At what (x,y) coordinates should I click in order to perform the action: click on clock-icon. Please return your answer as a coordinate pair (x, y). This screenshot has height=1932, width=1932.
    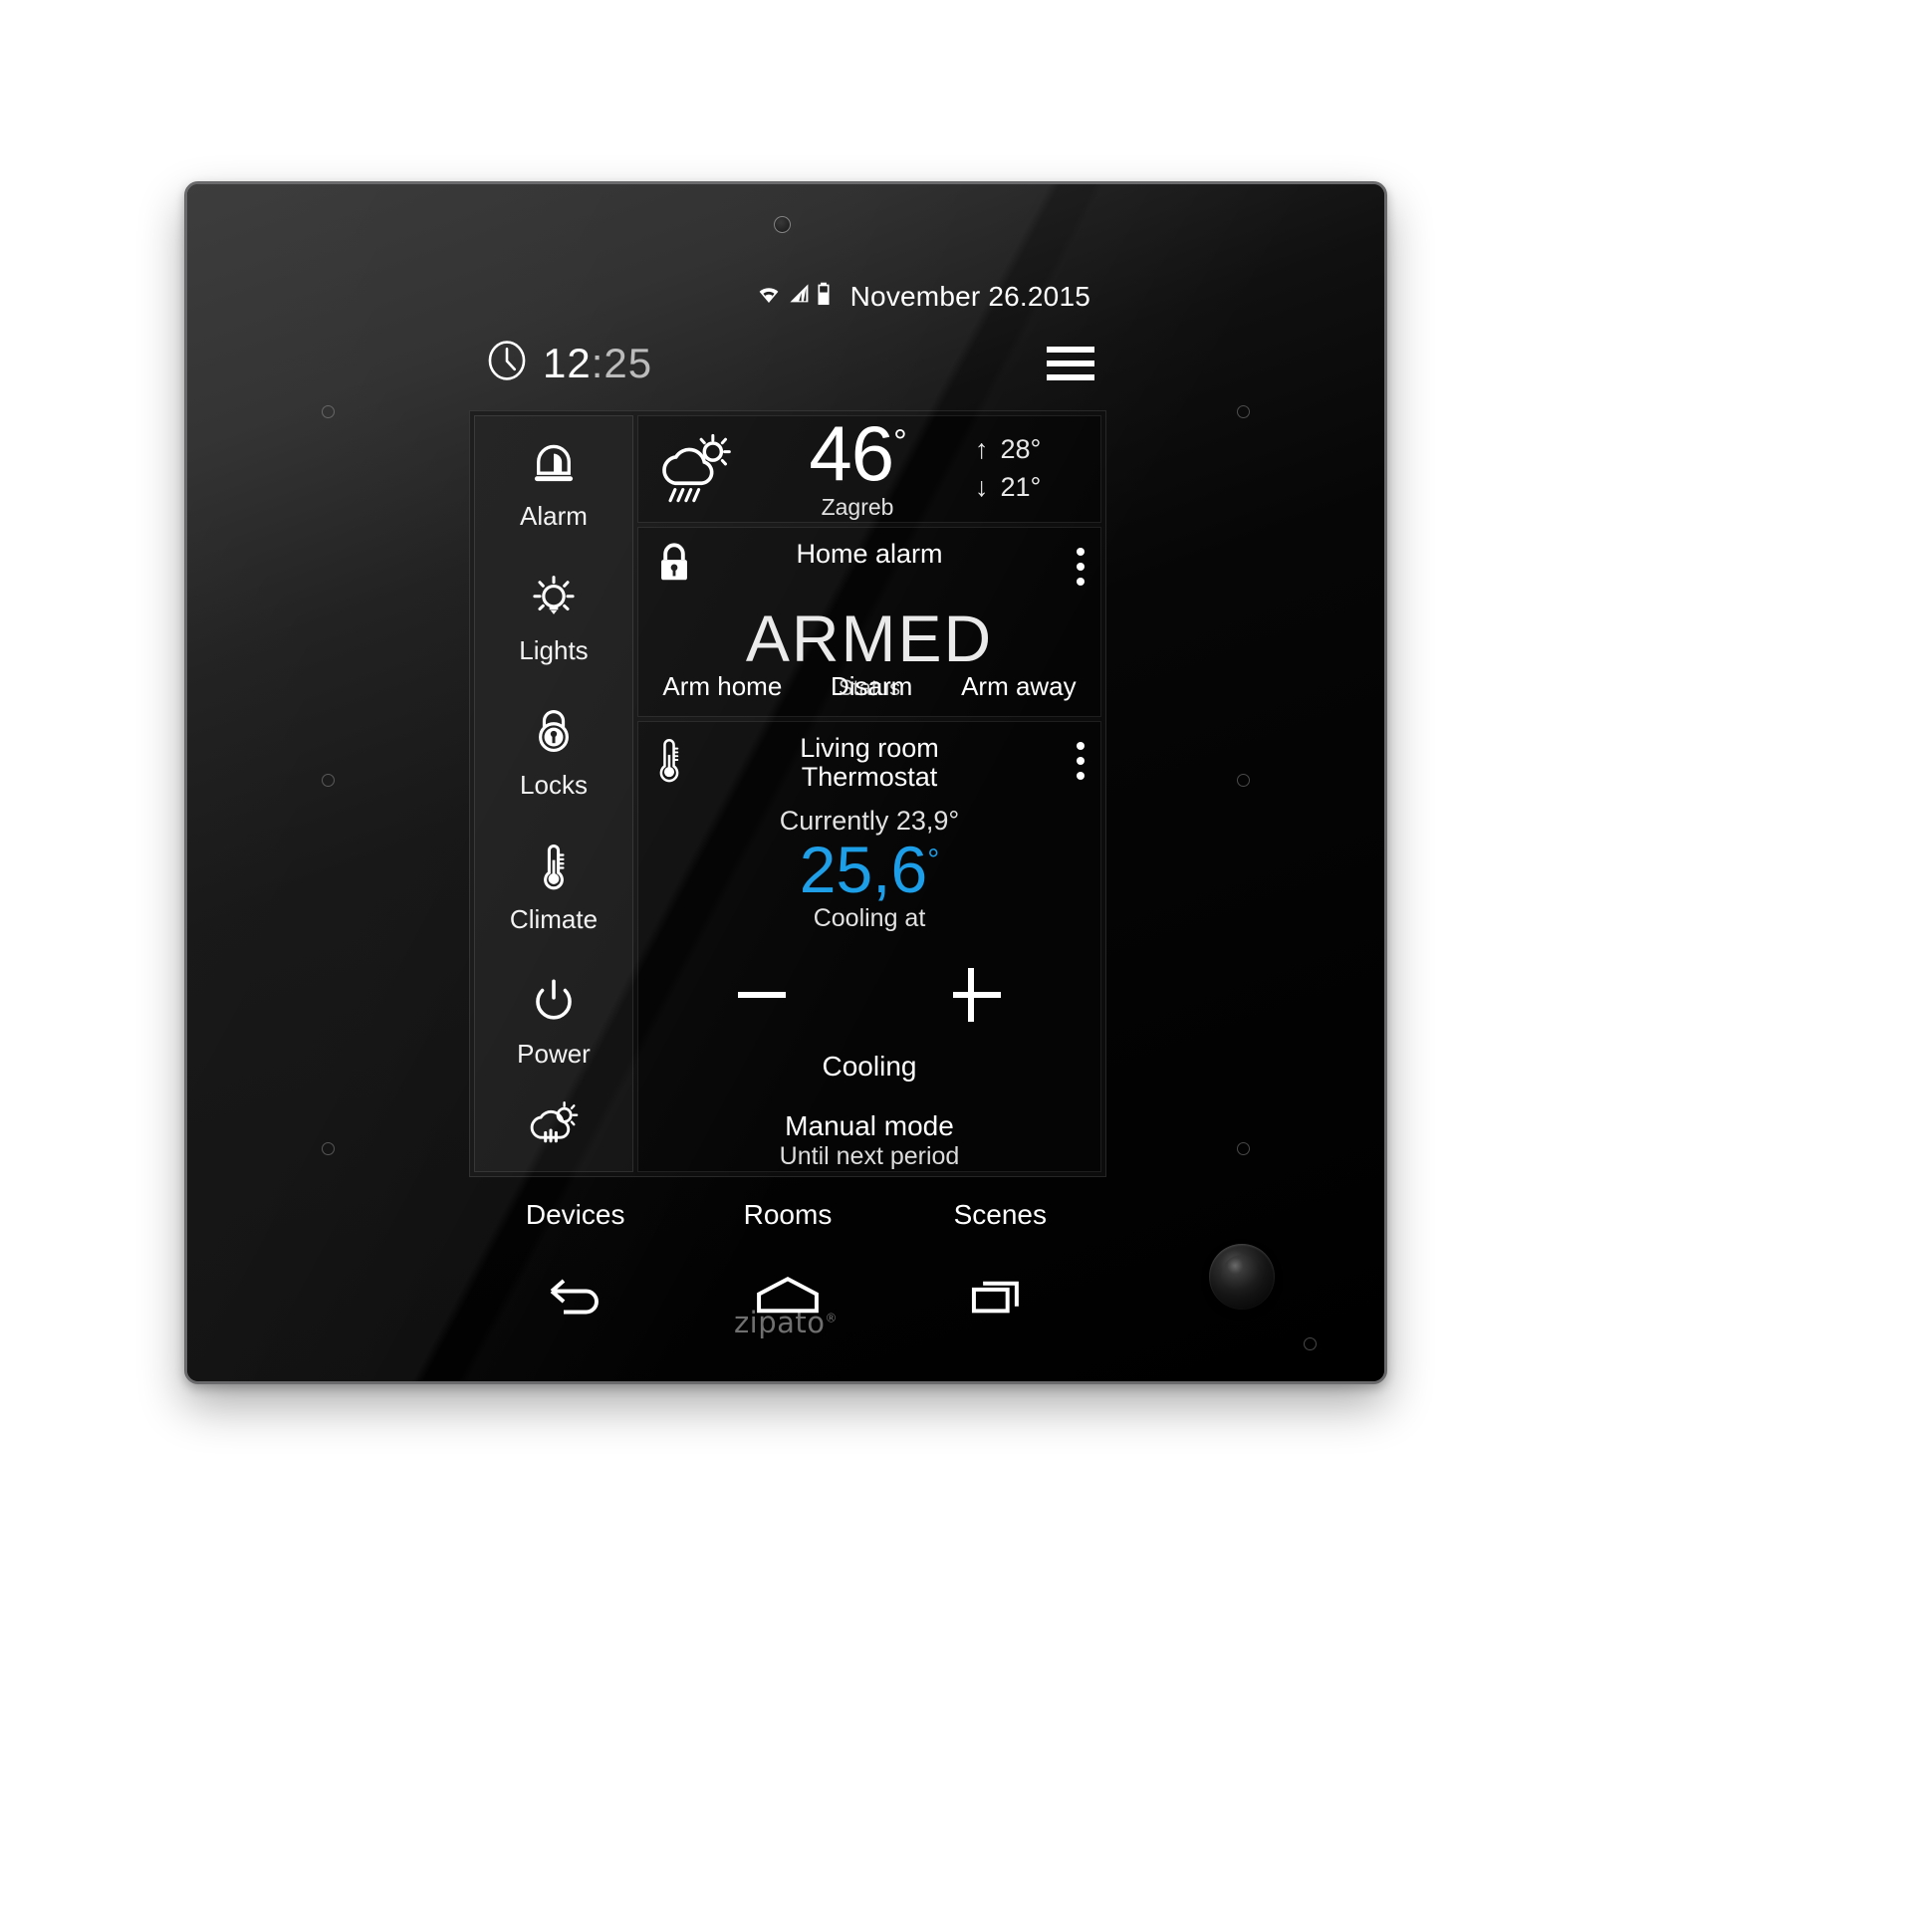
    Looking at the image, I should click on (507, 363).